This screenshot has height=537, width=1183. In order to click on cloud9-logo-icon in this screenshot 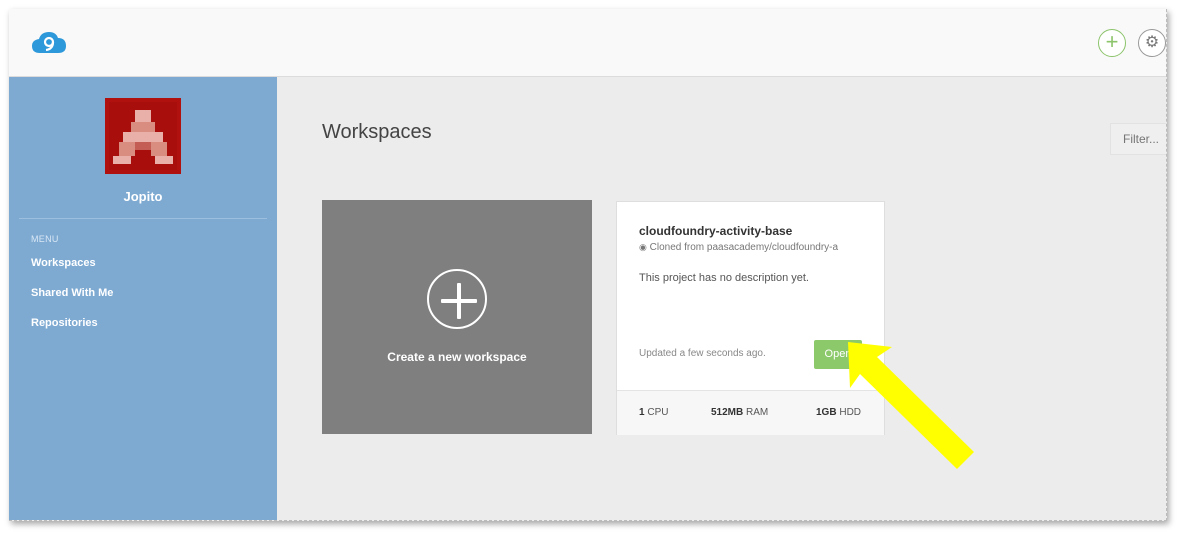, I will do `click(49, 43)`.